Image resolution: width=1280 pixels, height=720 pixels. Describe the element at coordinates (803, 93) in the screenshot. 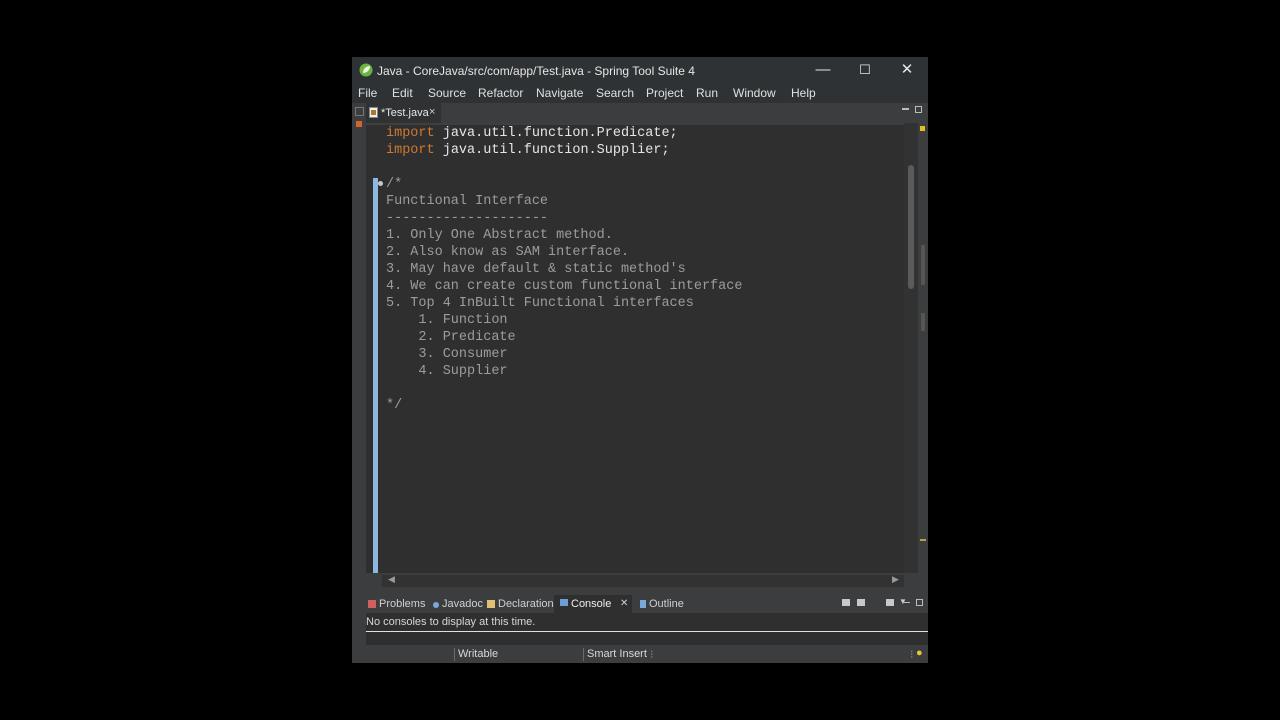

I see `menu-help: Help` at that location.